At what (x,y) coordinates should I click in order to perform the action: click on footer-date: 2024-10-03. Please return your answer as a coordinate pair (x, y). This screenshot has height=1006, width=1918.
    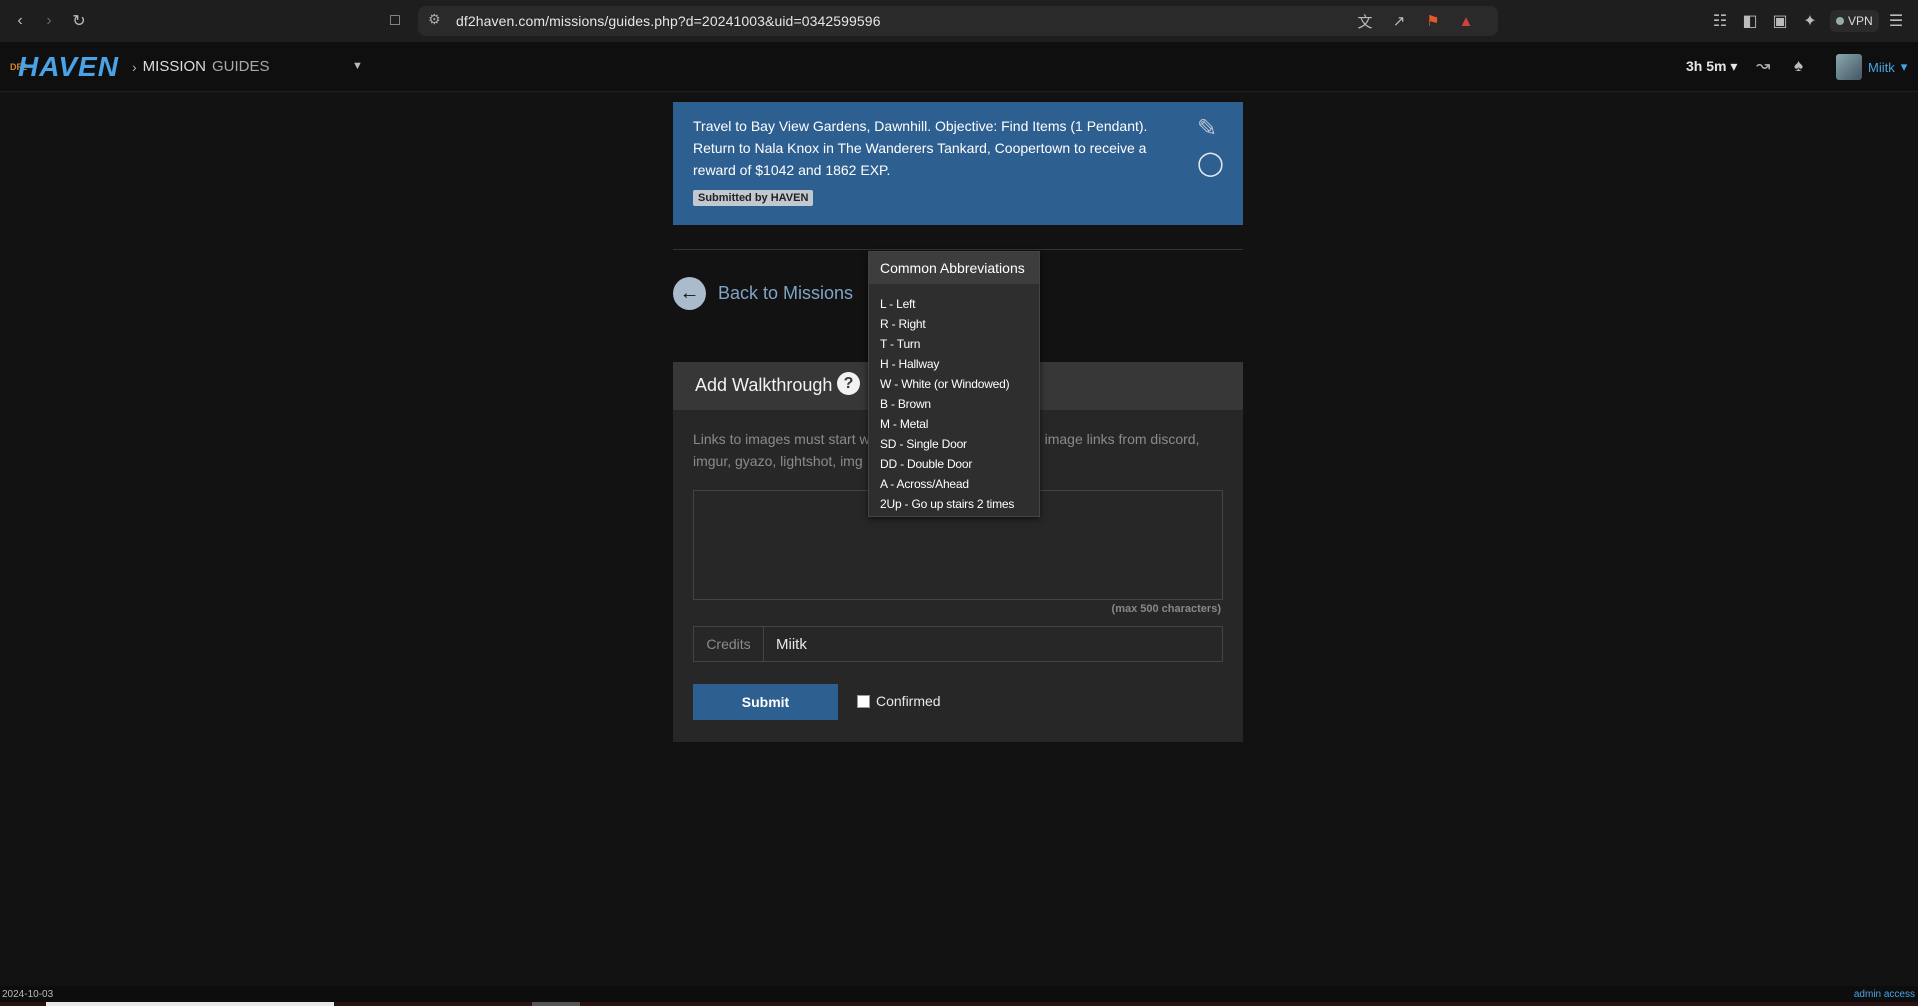
    Looking at the image, I should click on (28, 994).